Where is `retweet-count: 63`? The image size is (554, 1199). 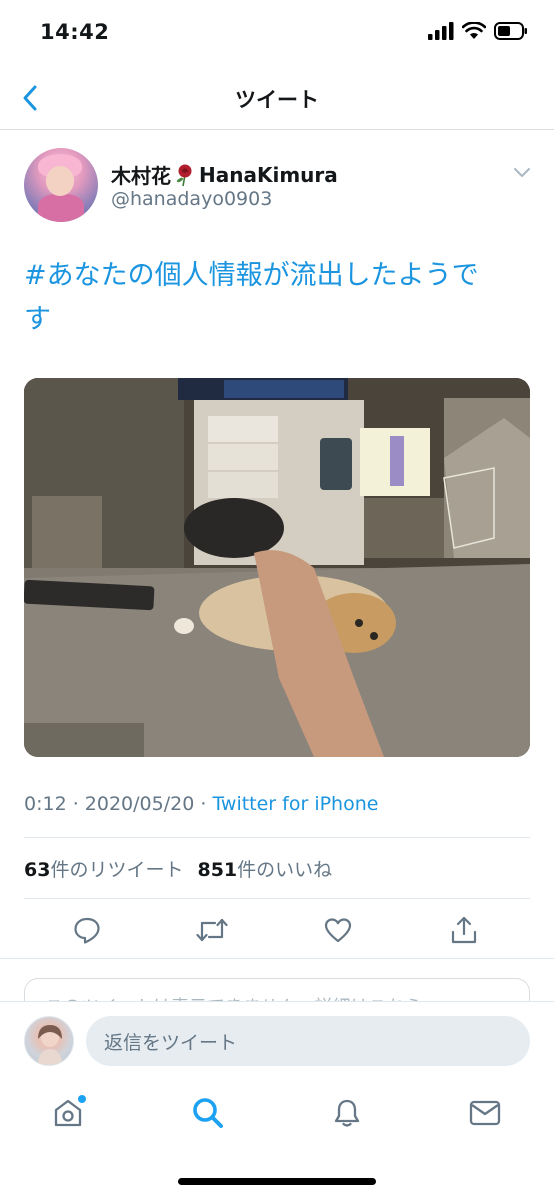
retweet-count: 63 is located at coordinates (37, 870).